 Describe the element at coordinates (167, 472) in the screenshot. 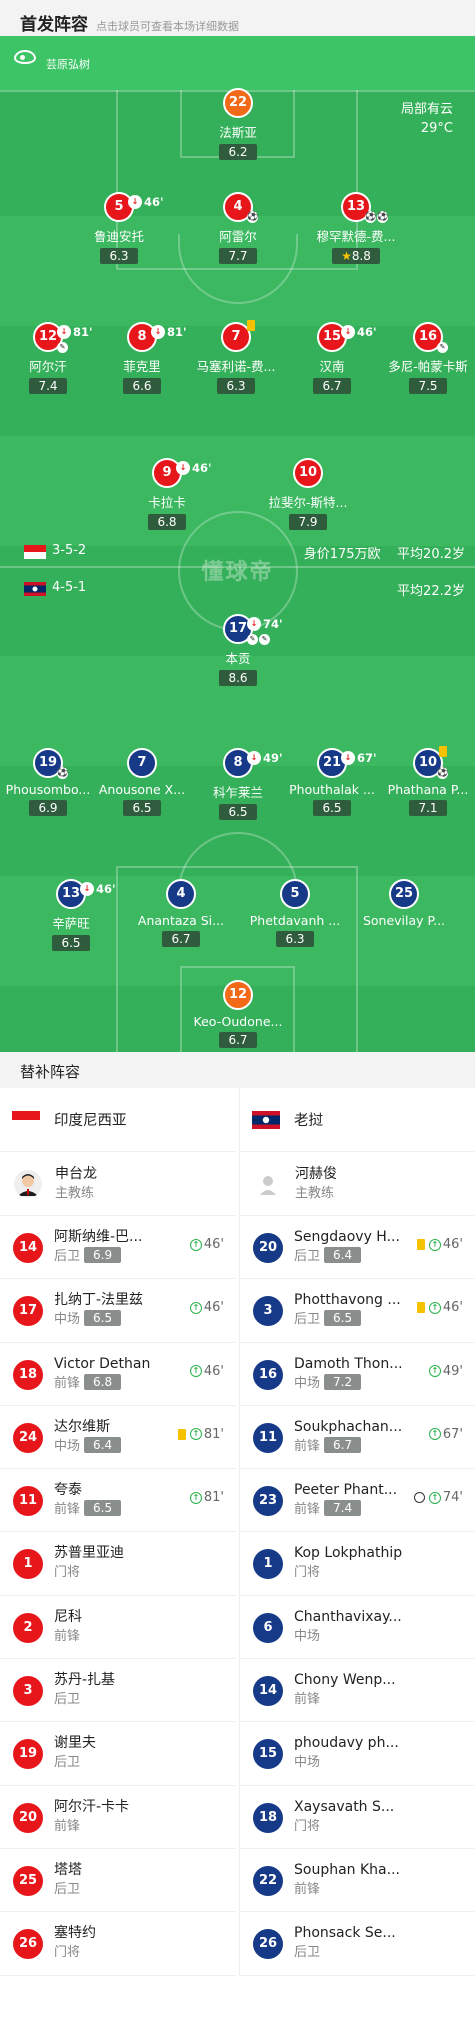

I see `player-number: 9` at that location.